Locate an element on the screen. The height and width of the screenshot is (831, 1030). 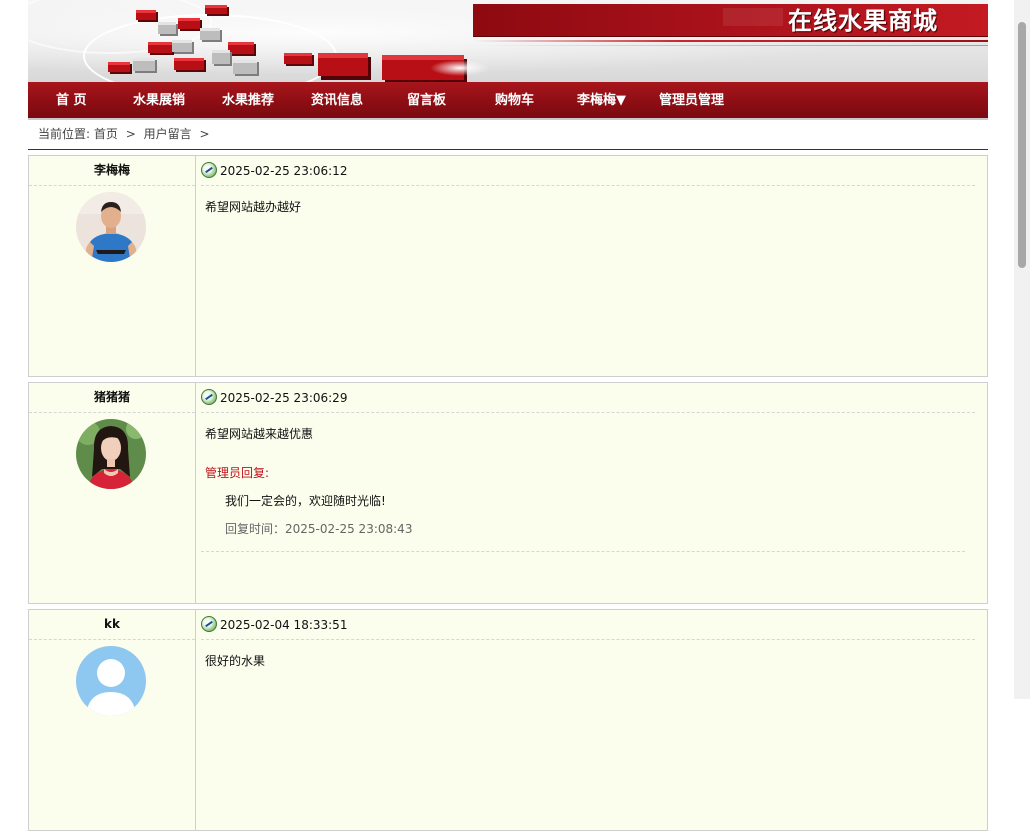
nav-item-fruit-sales: 水果展销 is located at coordinates (159, 100).